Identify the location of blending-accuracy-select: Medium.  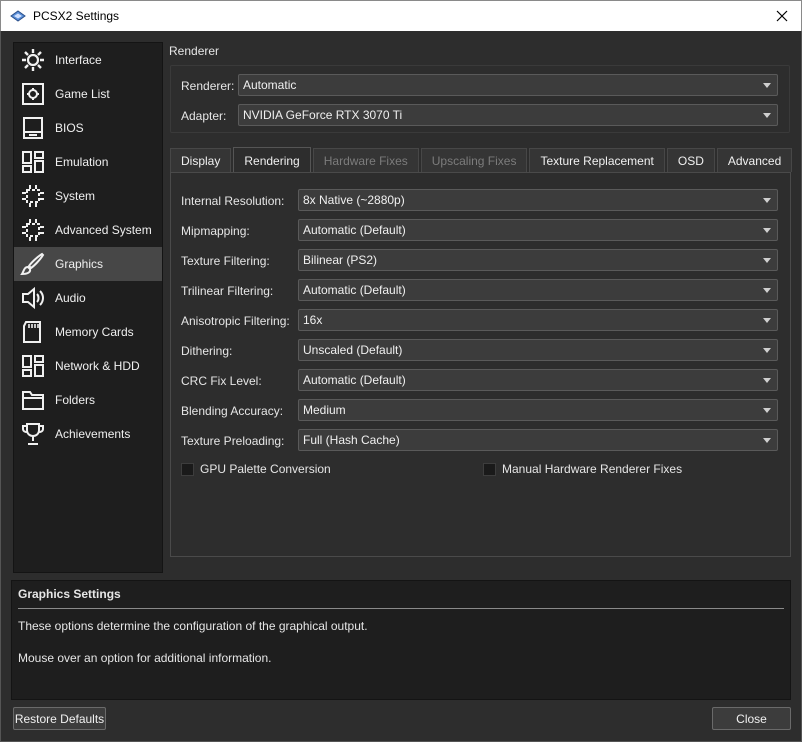
(538, 410).